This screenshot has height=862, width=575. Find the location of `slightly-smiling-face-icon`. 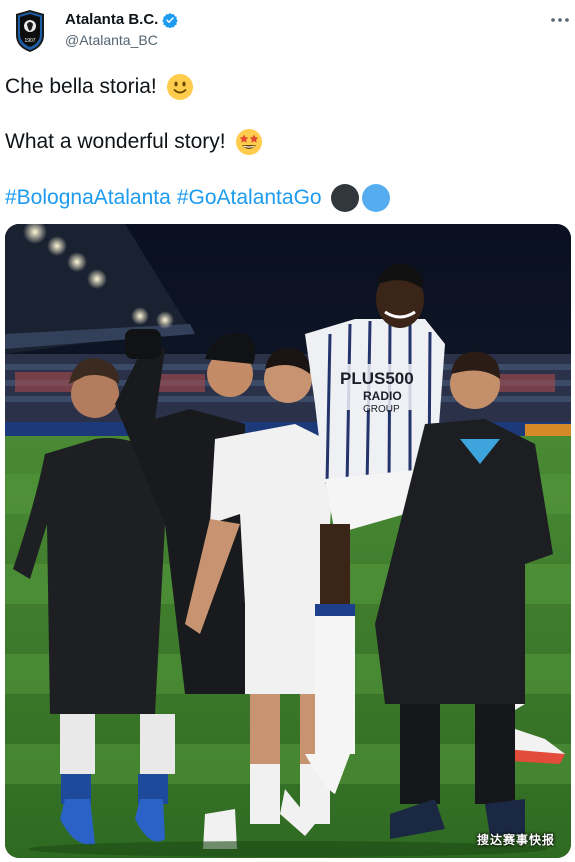

slightly-smiling-face-icon is located at coordinates (179, 87).